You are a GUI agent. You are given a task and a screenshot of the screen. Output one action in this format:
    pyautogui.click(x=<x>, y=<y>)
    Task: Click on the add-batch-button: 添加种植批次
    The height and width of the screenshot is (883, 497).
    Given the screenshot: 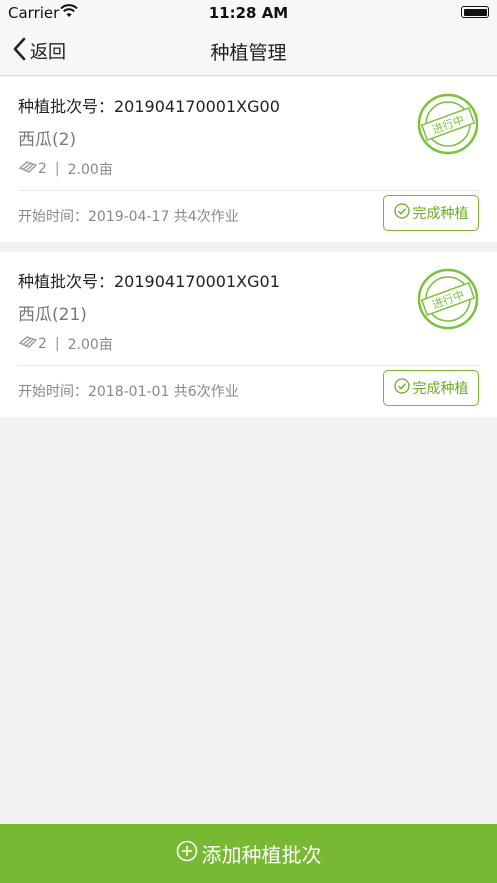 What is the action you would take?
    pyautogui.click(x=248, y=853)
    